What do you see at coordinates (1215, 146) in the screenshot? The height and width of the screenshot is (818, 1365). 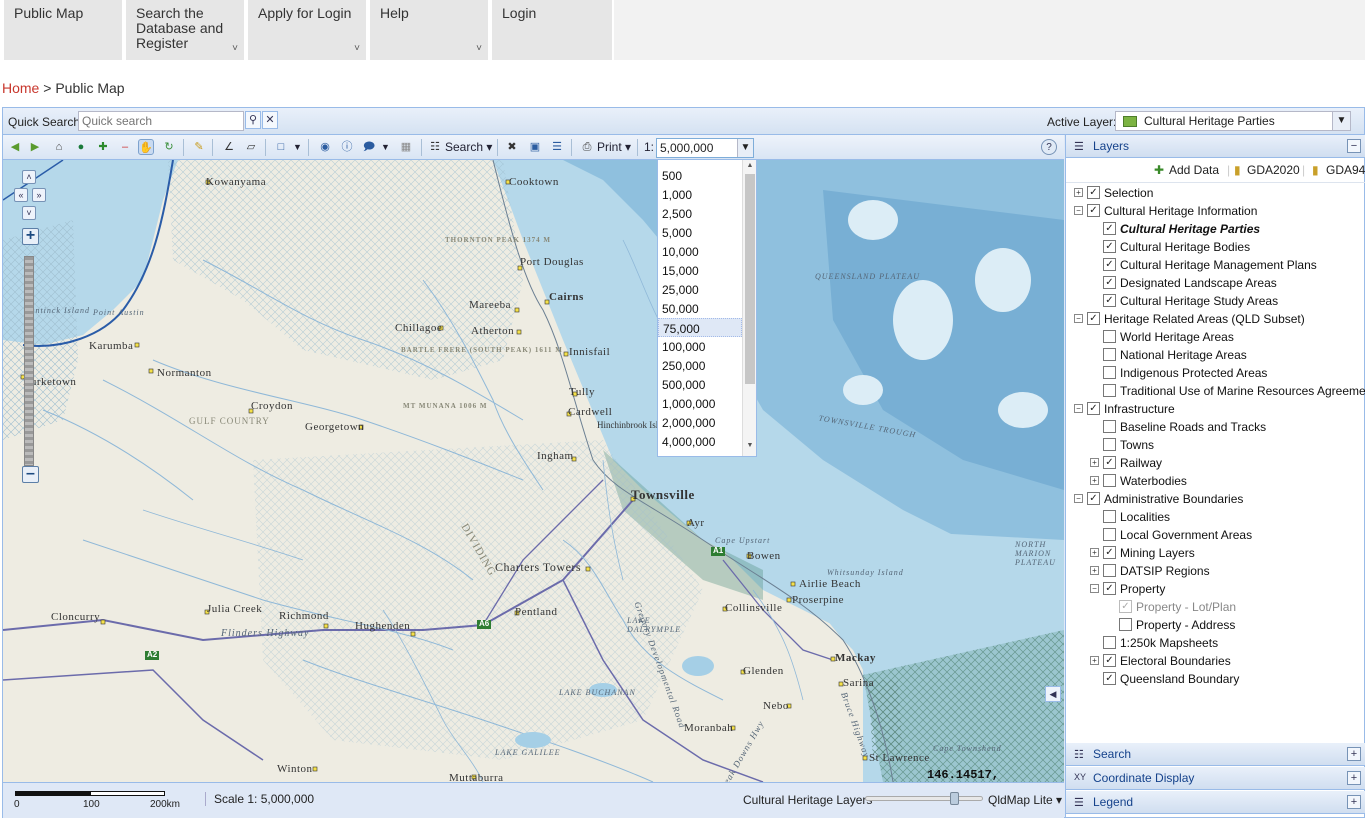 I see `layers-panel-header: ☰ Layers −` at bounding box center [1215, 146].